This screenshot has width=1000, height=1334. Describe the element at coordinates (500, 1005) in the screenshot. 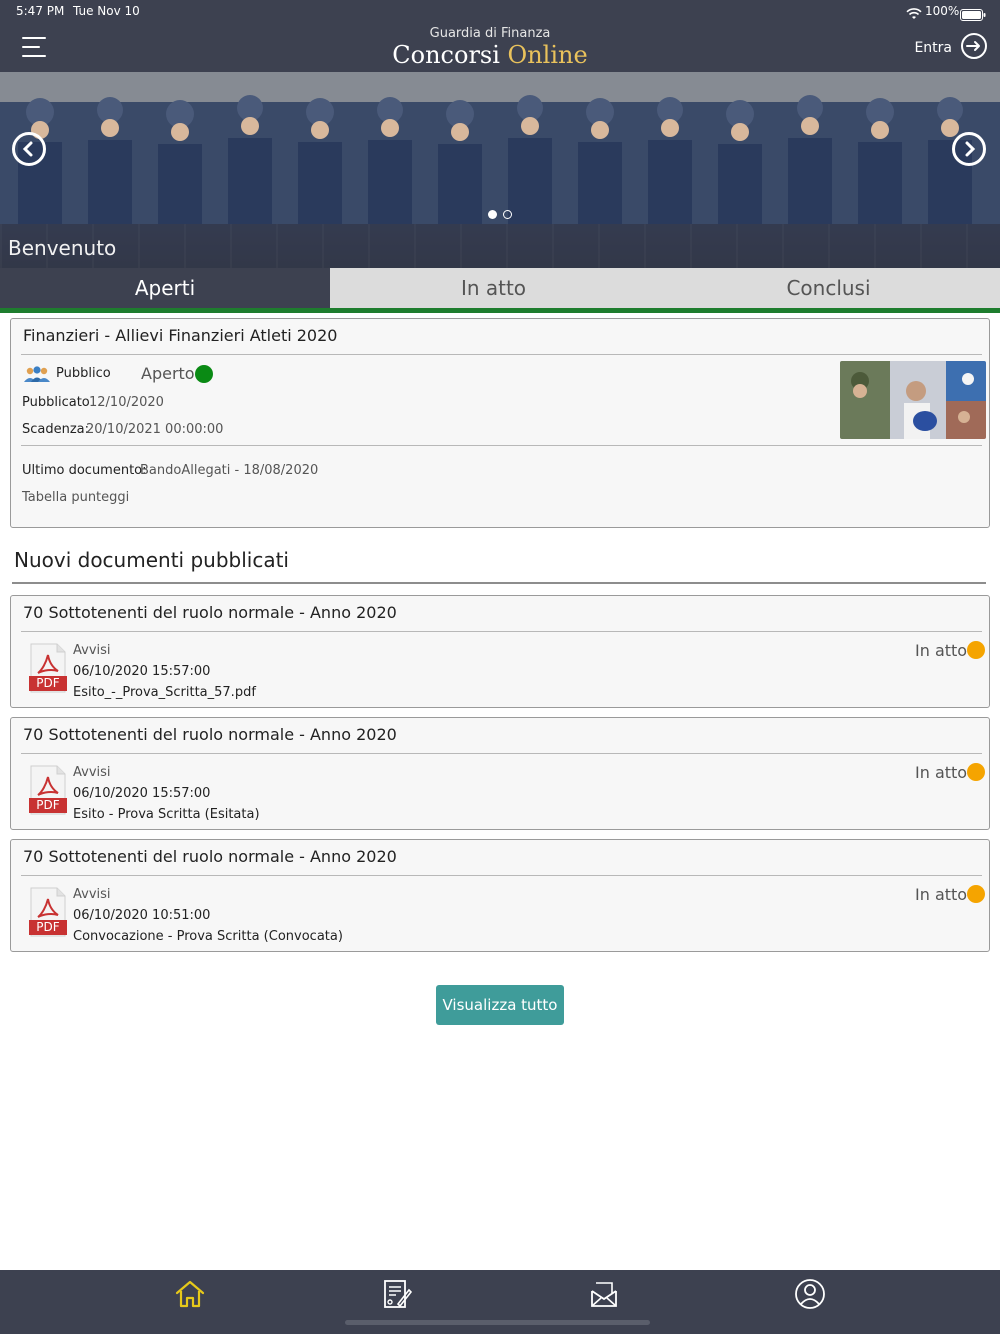

I see `view-all-button: Visualizza tutto` at that location.